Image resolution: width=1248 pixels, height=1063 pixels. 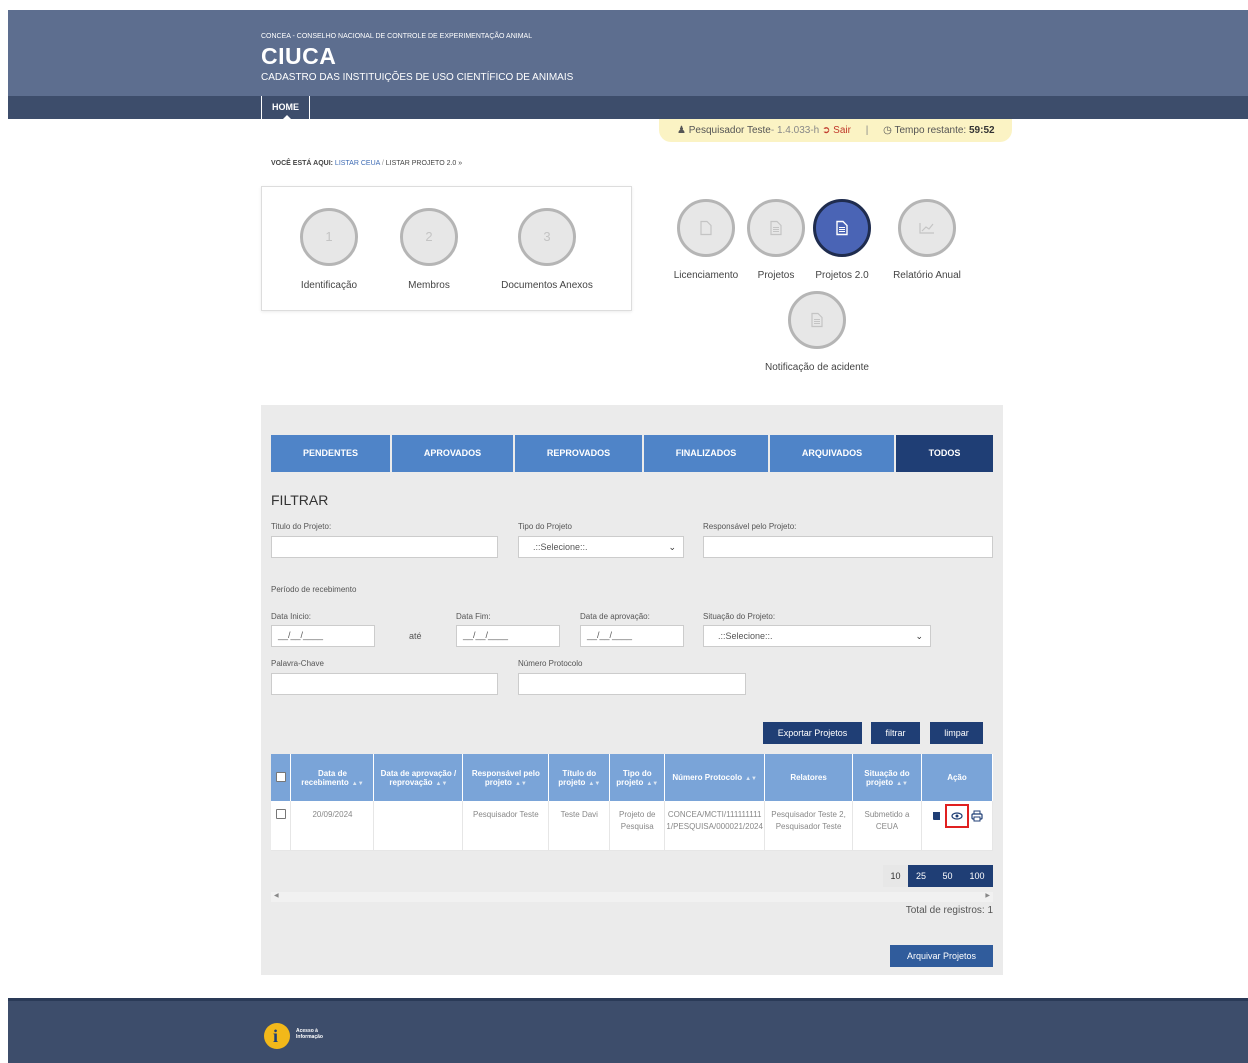 What do you see at coordinates (926, 228) in the screenshot?
I see `chart-icon` at bounding box center [926, 228].